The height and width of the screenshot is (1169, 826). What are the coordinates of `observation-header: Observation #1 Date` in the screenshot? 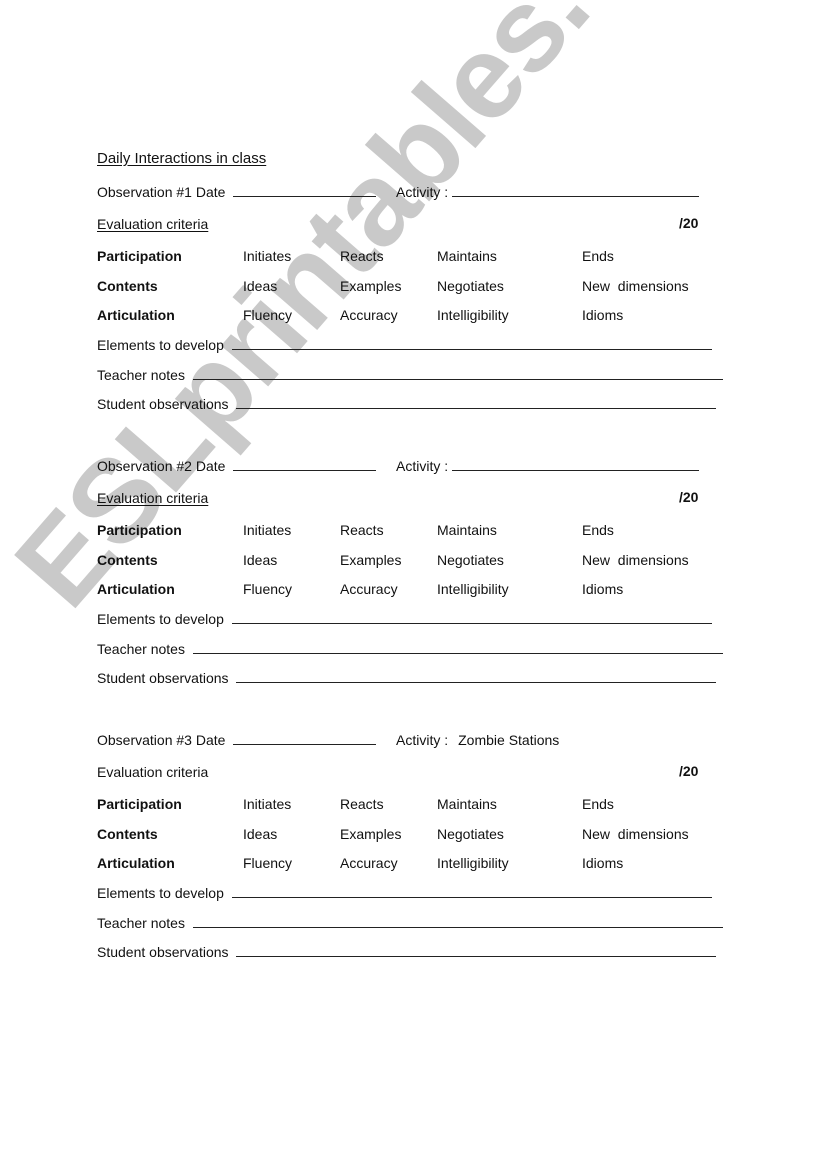 It's located at (237, 192).